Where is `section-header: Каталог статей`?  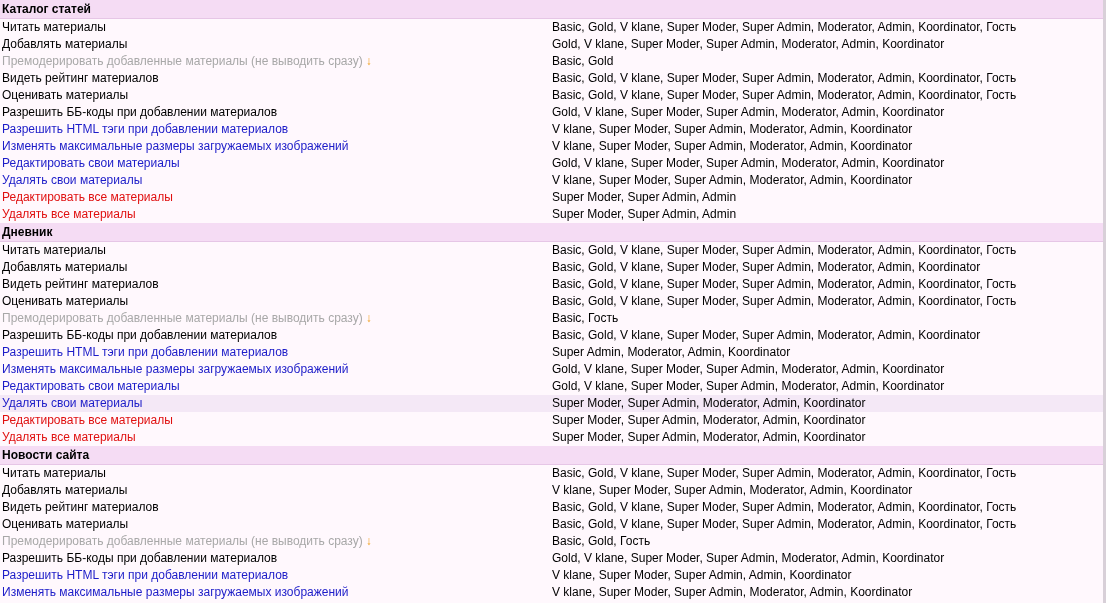 section-header: Каталог статей is located at coordinates (551, 9).